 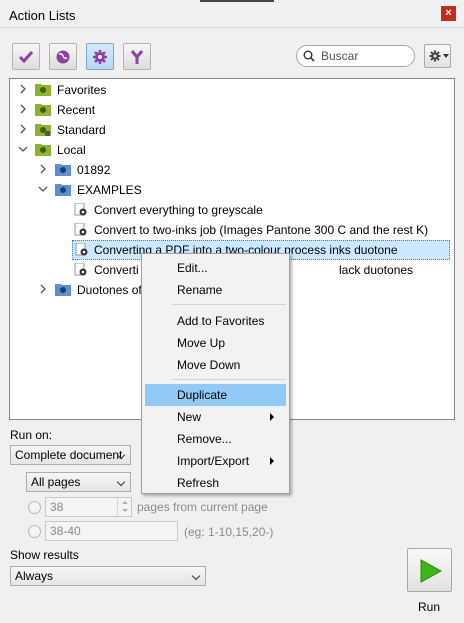 I want to click on search-icon, so click(x=309, y=56).